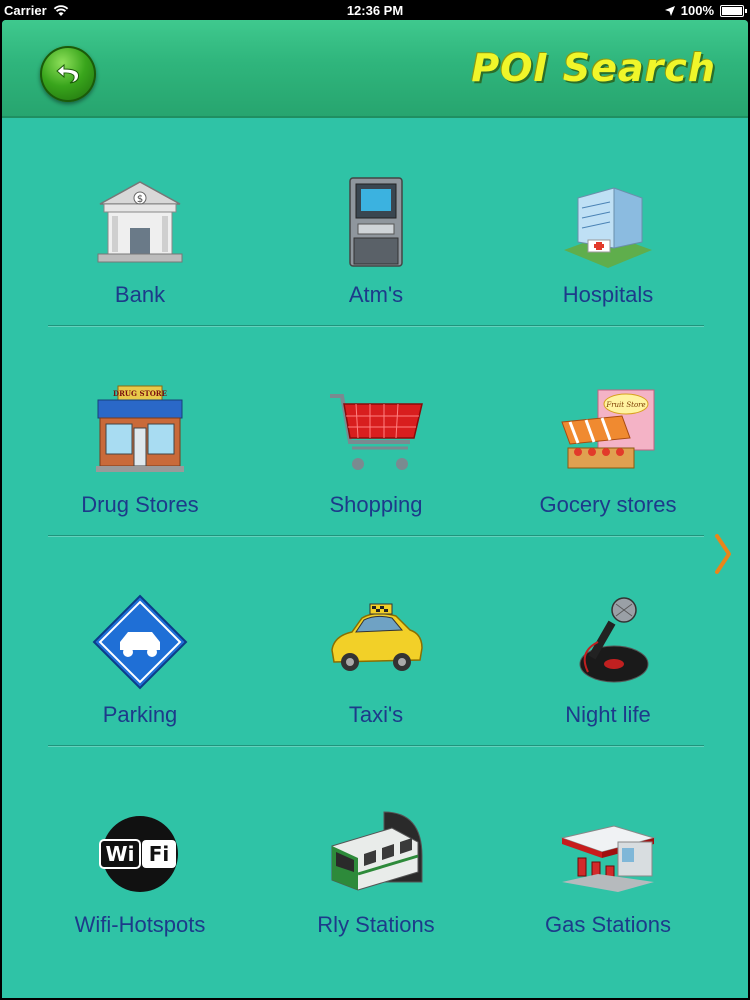  What do you see at coordinates (159, 854) in the screenshot?
I see `wifi-right-text: Fi` at bounding box center [159, 854].